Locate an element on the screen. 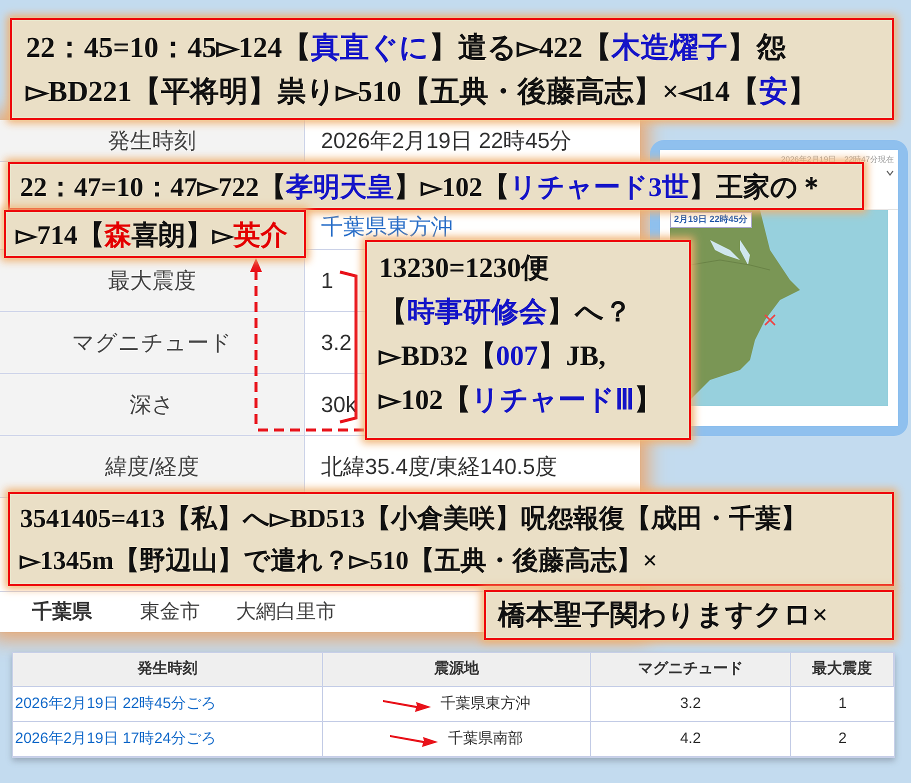 This screenshot has height=783, width=911. field-label: 最大震度 is located at coordinates (152, 281).